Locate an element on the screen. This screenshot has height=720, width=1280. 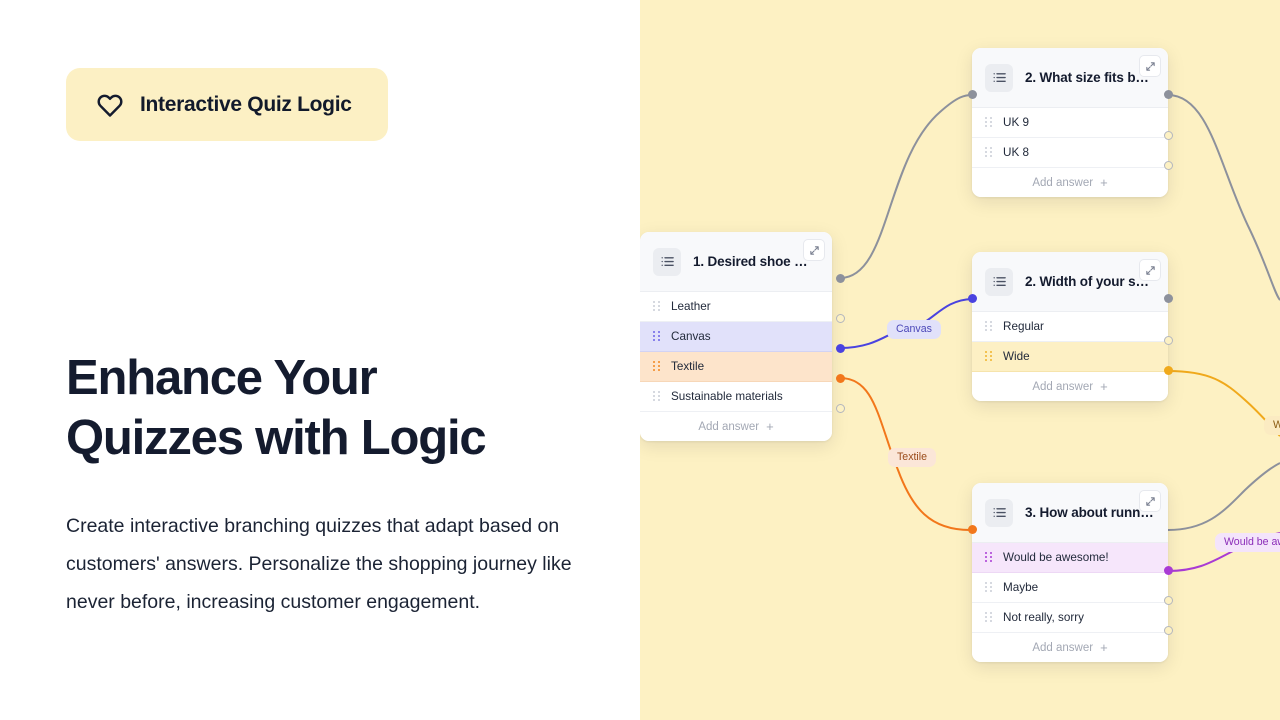
edge-label-would-be-awesome: Would be aw is located at coordinates (1247, 542).